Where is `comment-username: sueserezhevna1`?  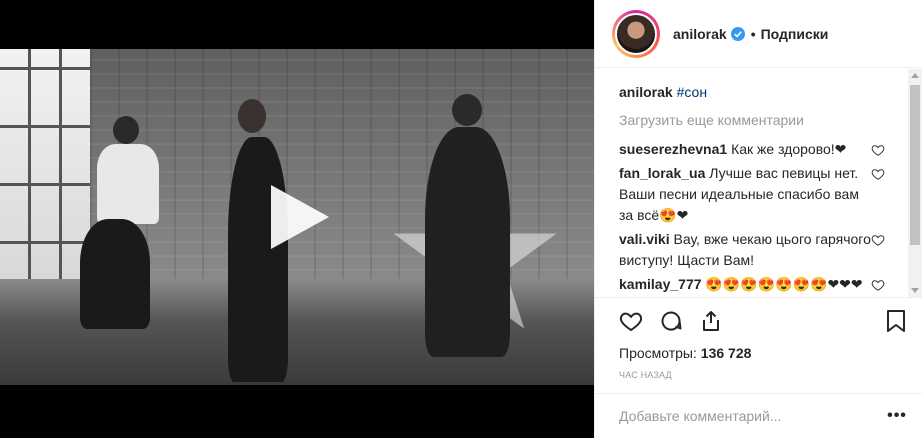 comment-username: sueserezhevna1 is located at coordinates (673, 149).